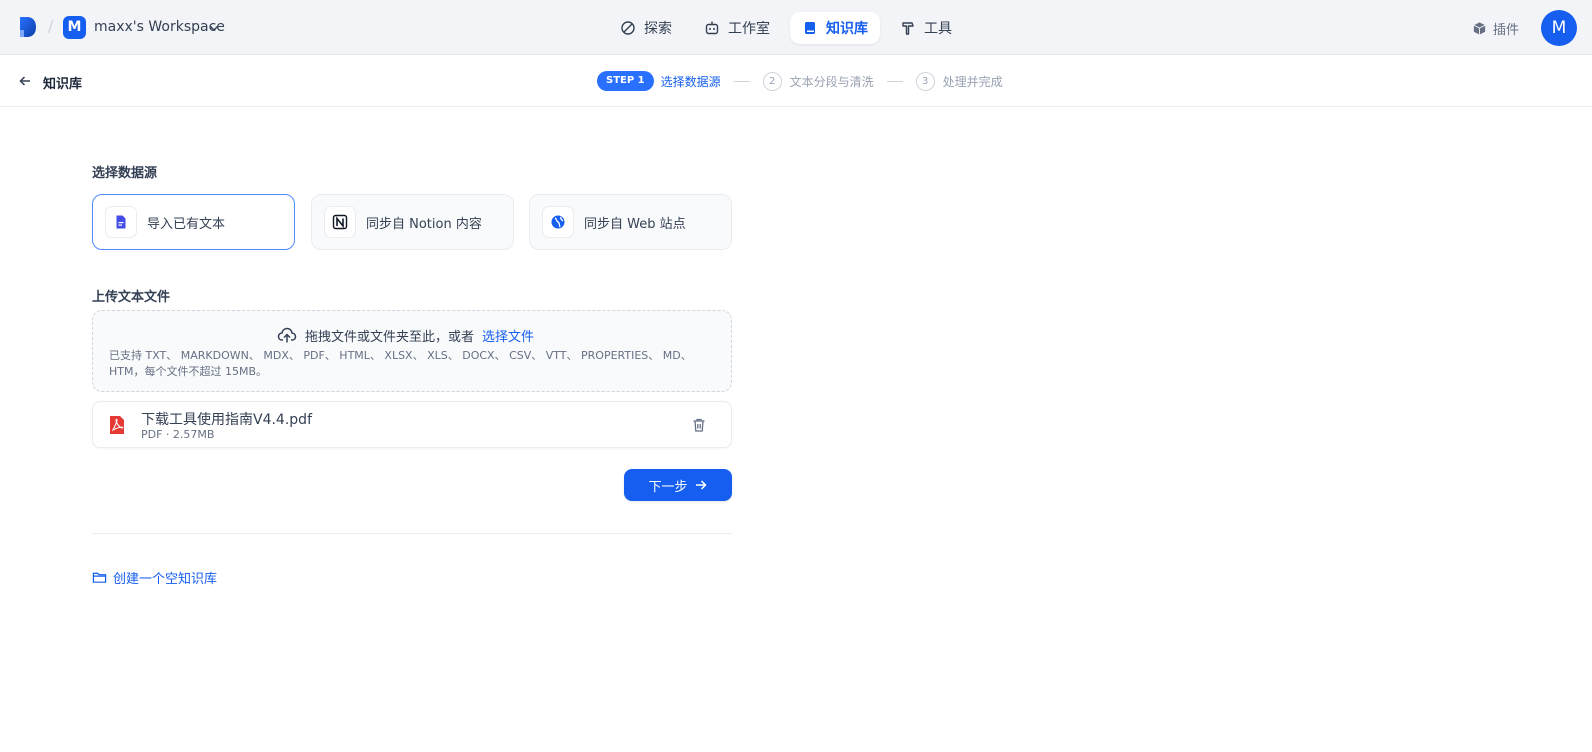 The height and width of the screenshot is (752, 1592). Describe the element at coordinates (712, 28) in the screenshot. I see `robot-icon` at that location.